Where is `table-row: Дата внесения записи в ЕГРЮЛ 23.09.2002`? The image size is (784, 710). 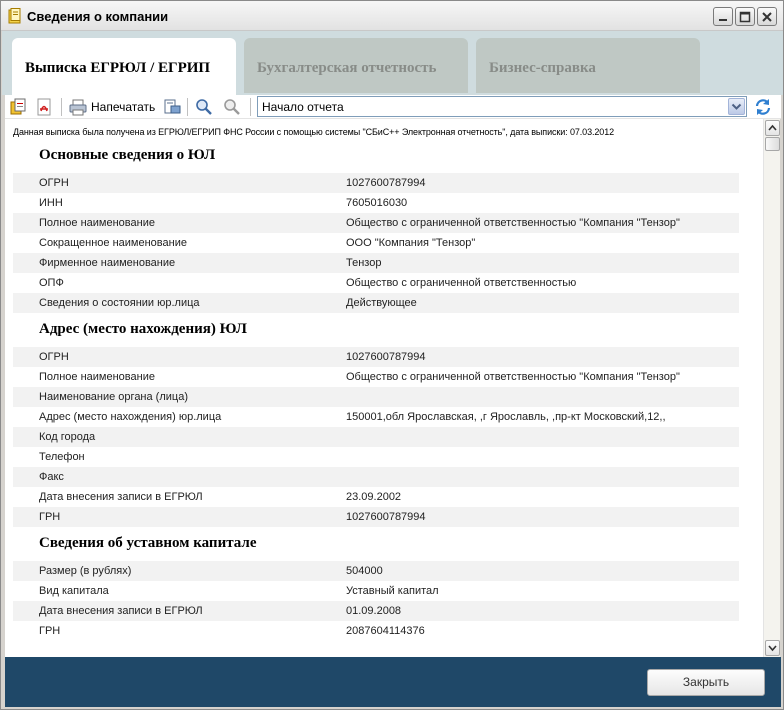 table-row: Дата внесения записи в ЕГРЮЛ 23.09.2002 is located at coordinates (376, 497).